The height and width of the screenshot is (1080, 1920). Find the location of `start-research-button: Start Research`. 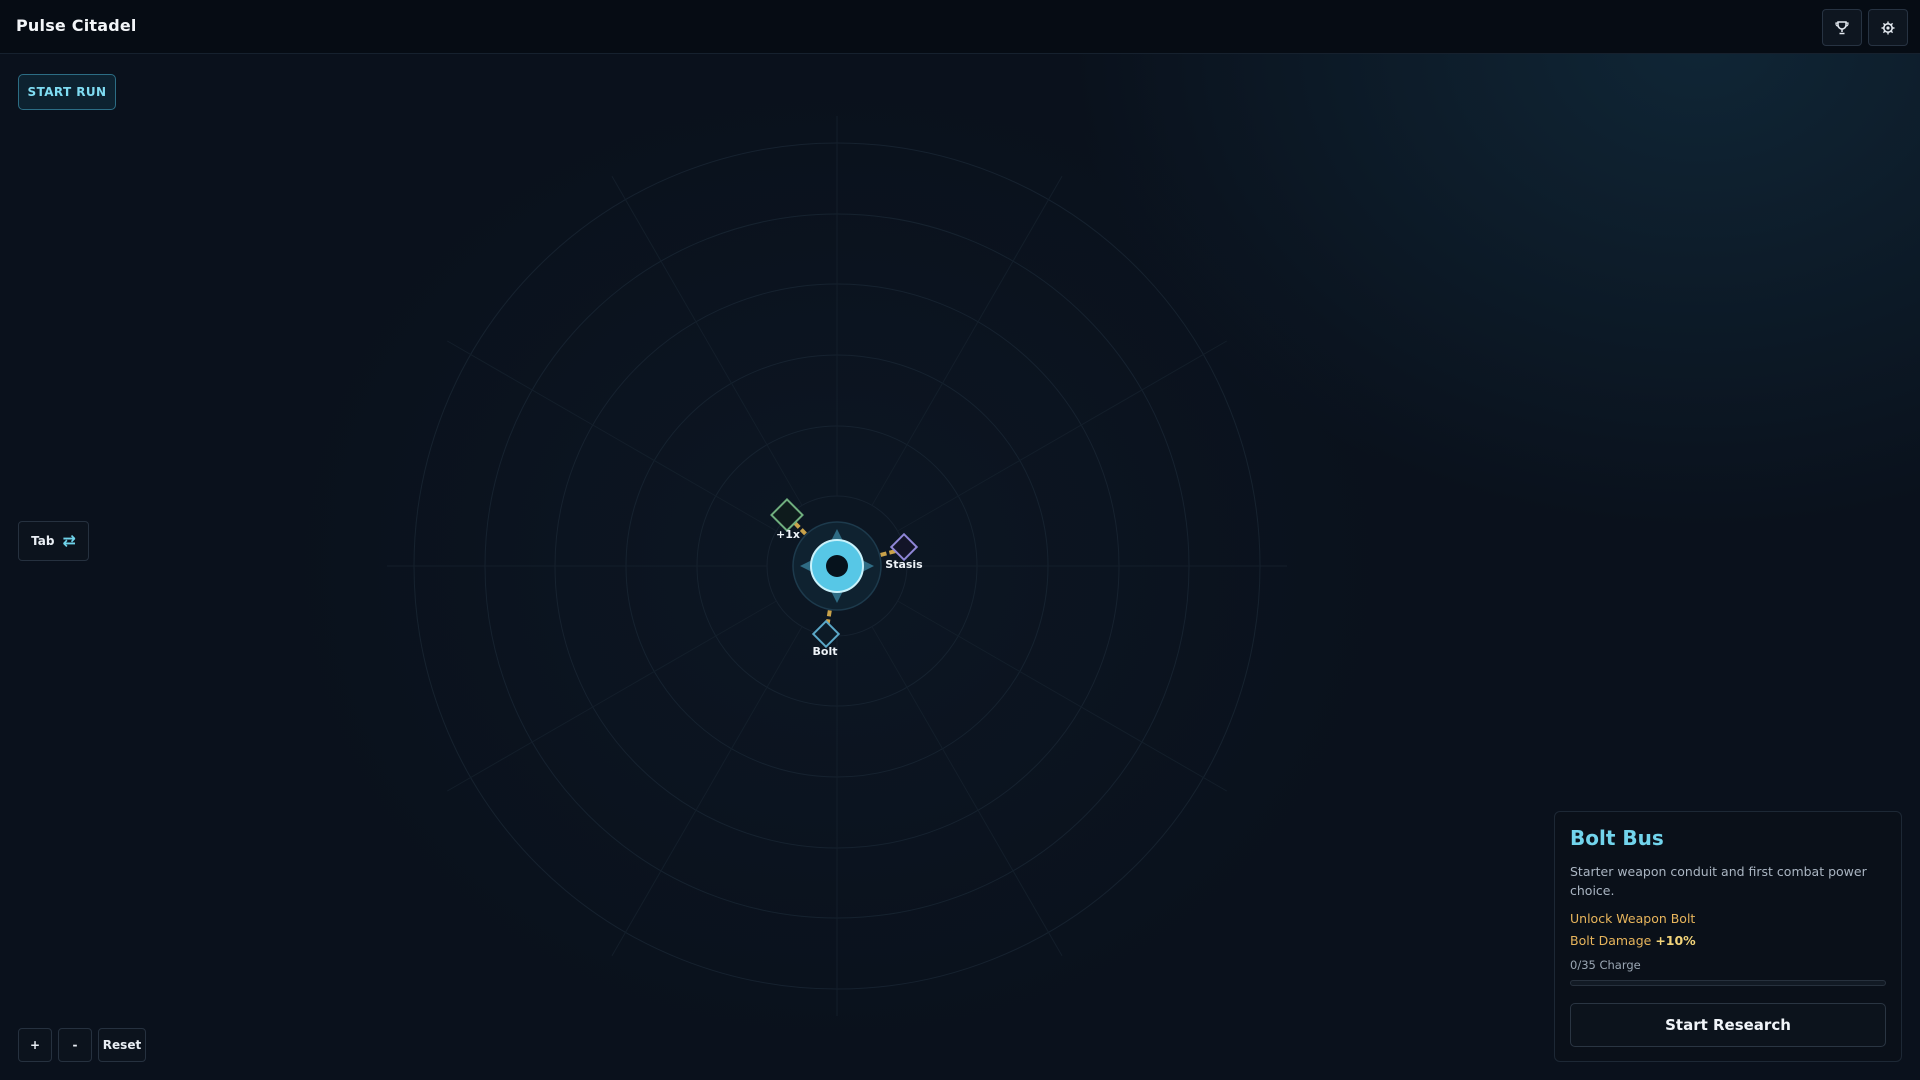

start-research-button: Start Research is located at coordinates (1728, 1025).